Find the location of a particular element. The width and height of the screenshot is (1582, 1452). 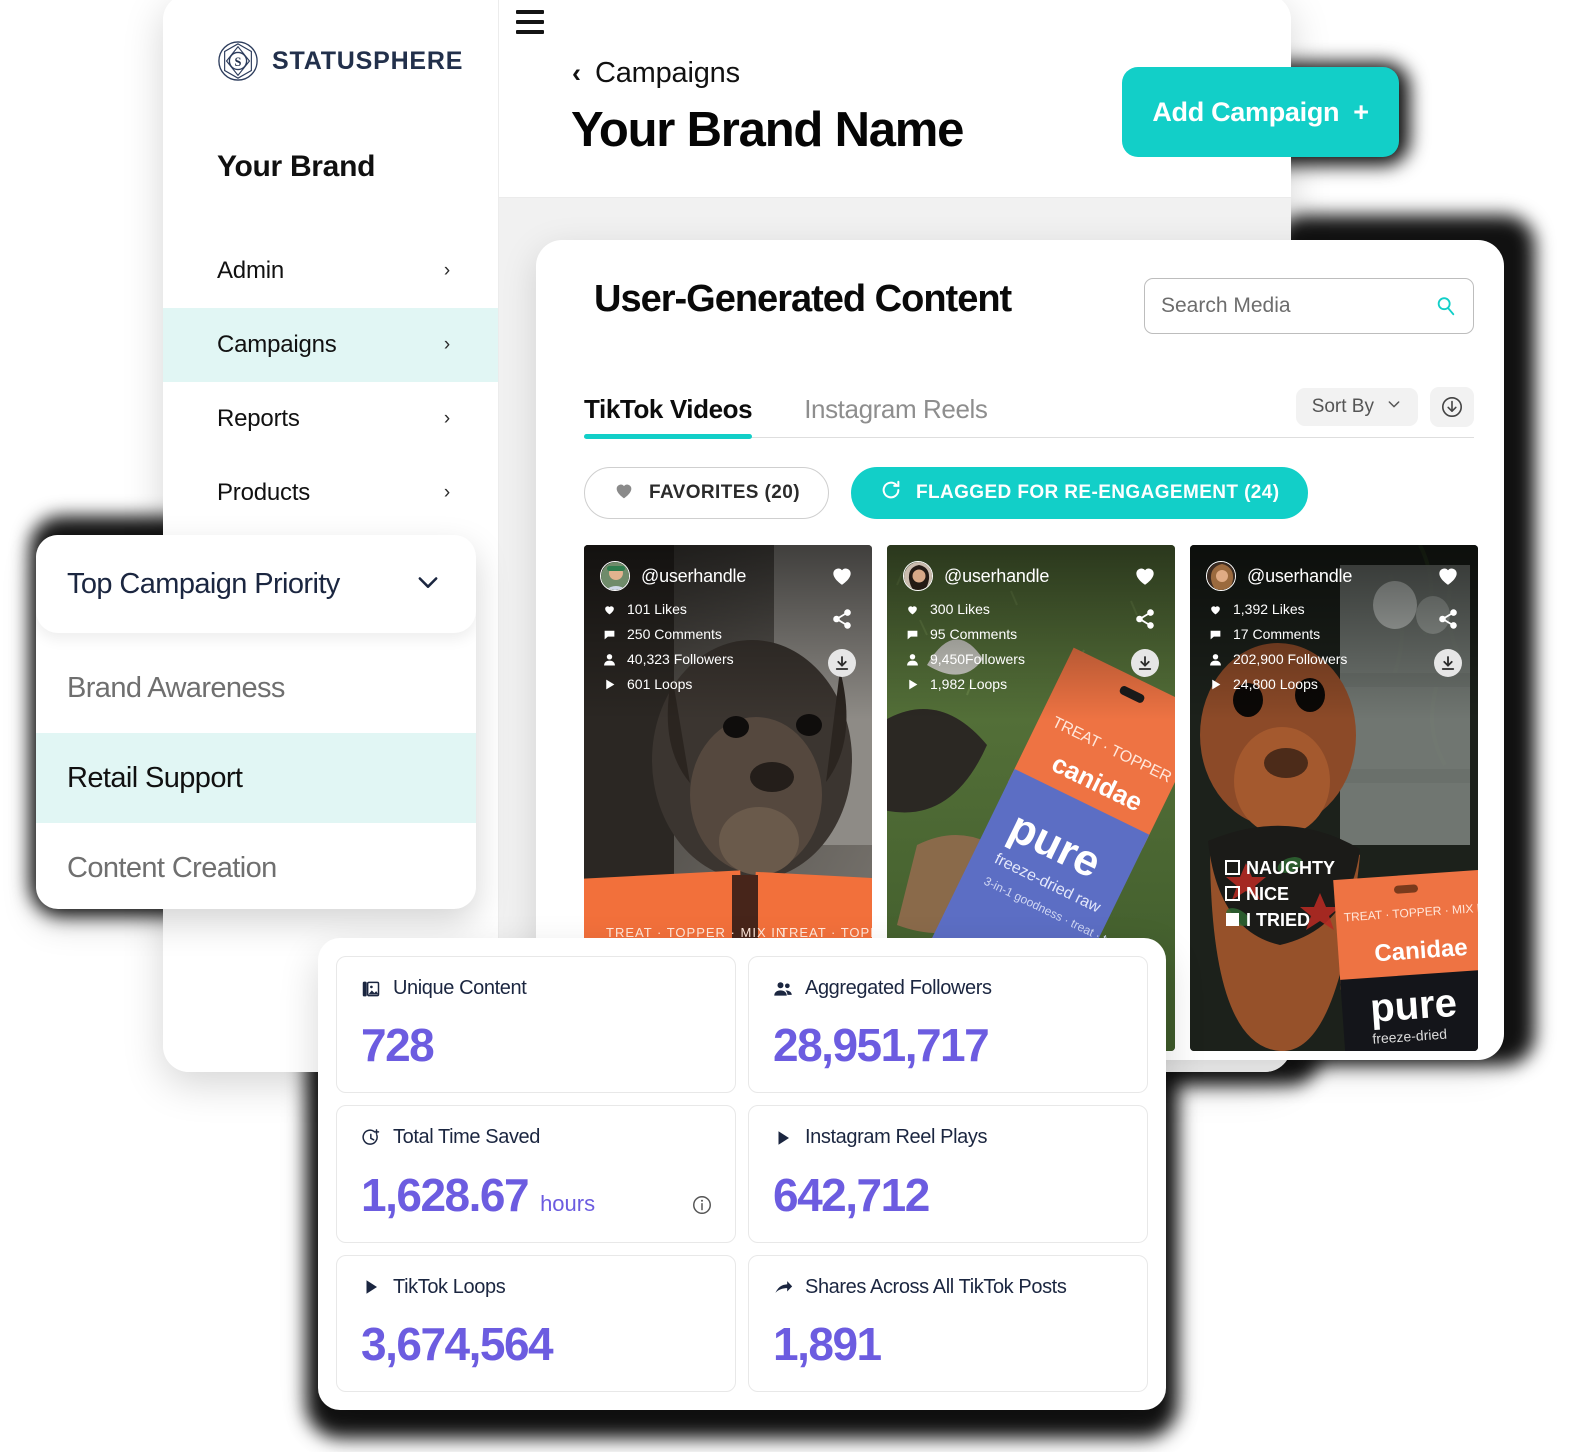

stat-text: 9,450Followers is located at coordinates (977, 659).